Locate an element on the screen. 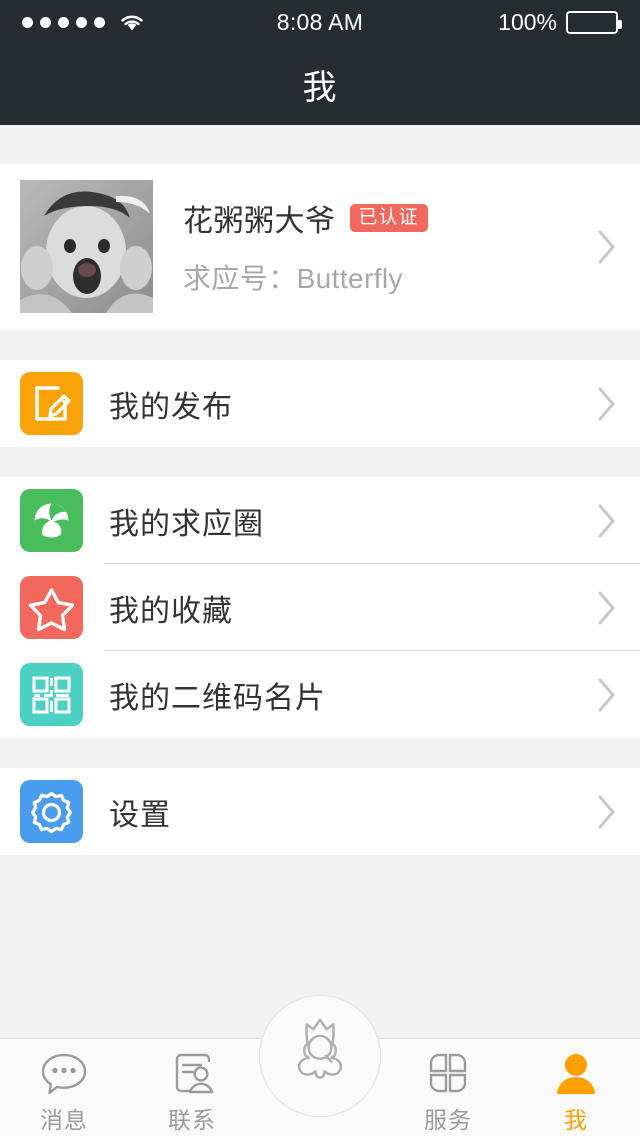 The height and width of the screenshot is (1136, 640). tab-services: 服务 is located at coordinates (448, 1087).